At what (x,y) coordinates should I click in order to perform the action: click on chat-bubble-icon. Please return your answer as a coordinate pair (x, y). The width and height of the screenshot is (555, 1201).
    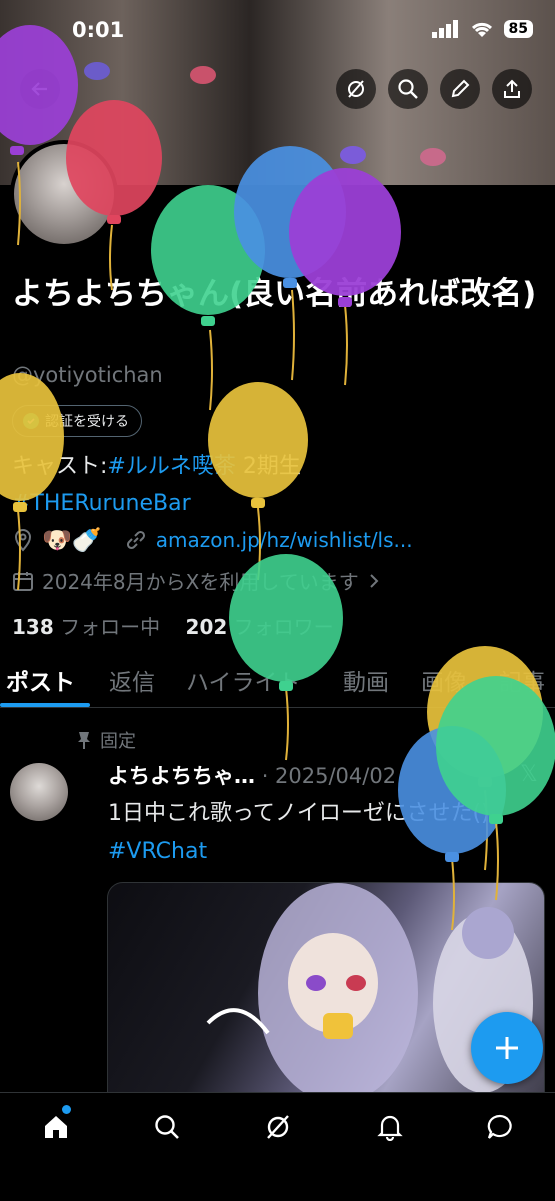
    Looking at the image, I should click on (499, 1126).